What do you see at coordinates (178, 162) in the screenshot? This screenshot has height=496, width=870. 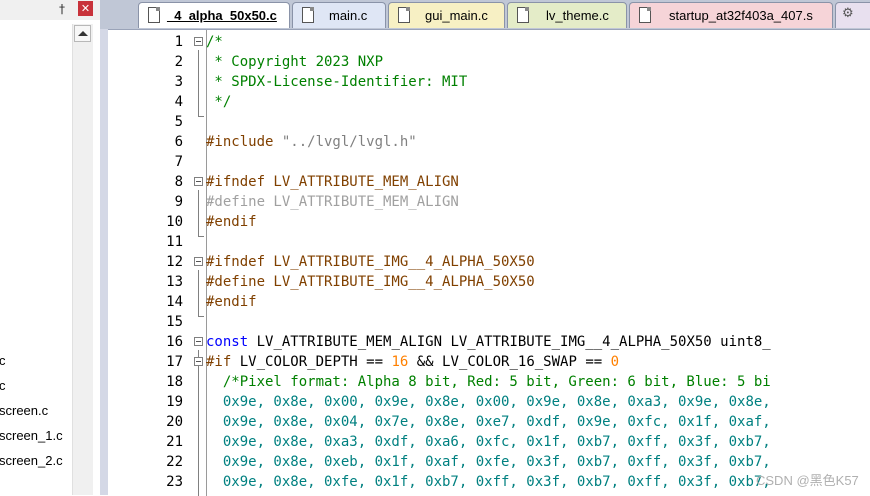 I see `code-line: 7` at bounding box center [178, 162].